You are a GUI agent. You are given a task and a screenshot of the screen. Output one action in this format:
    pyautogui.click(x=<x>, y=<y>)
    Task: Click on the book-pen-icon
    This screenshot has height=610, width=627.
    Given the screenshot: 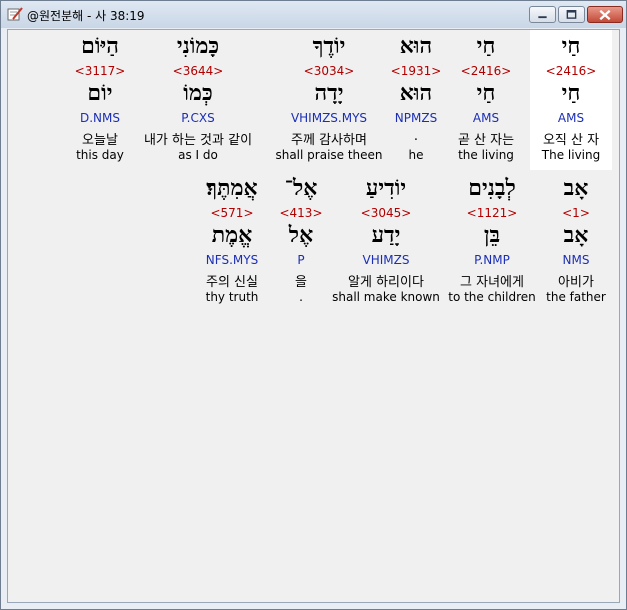 What is the action you would take?
    pyautogui.click(x=15, y=14)
    